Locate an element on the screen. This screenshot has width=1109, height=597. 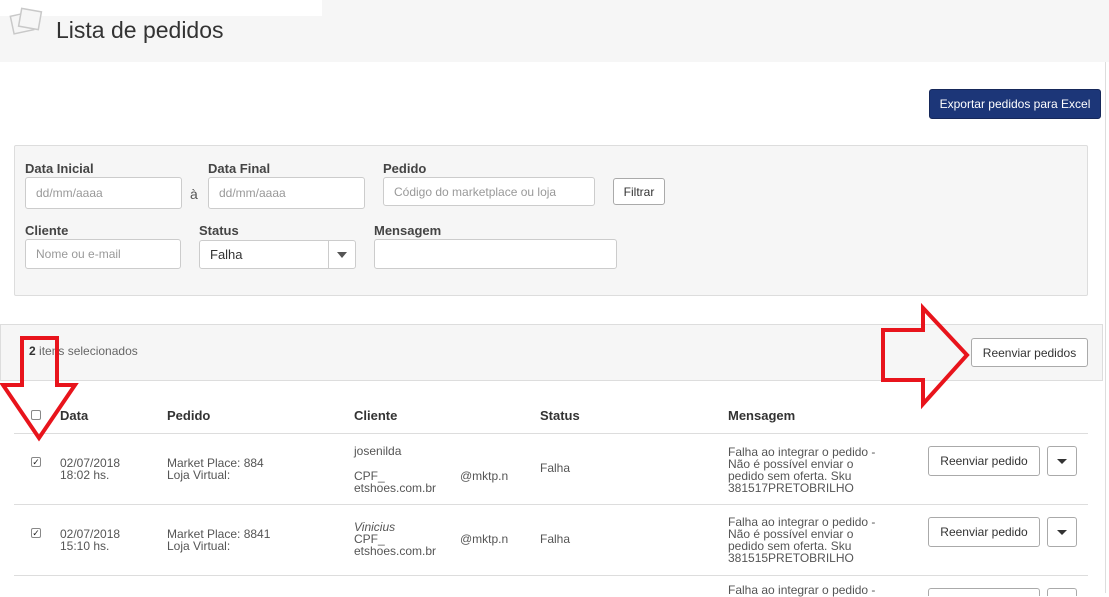
filter-button: Filtrar is located at coordinates (639, 191).